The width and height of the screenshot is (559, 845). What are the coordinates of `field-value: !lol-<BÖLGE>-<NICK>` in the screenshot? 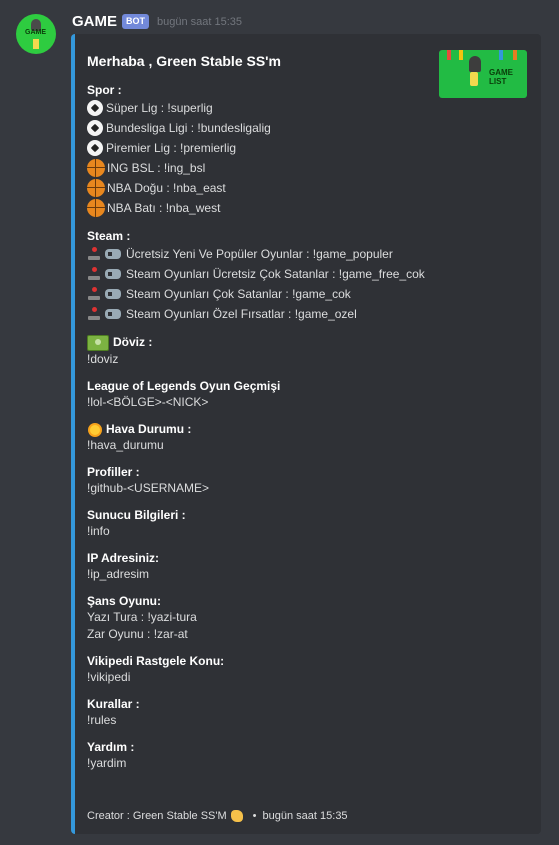 It's located at (148, 401).